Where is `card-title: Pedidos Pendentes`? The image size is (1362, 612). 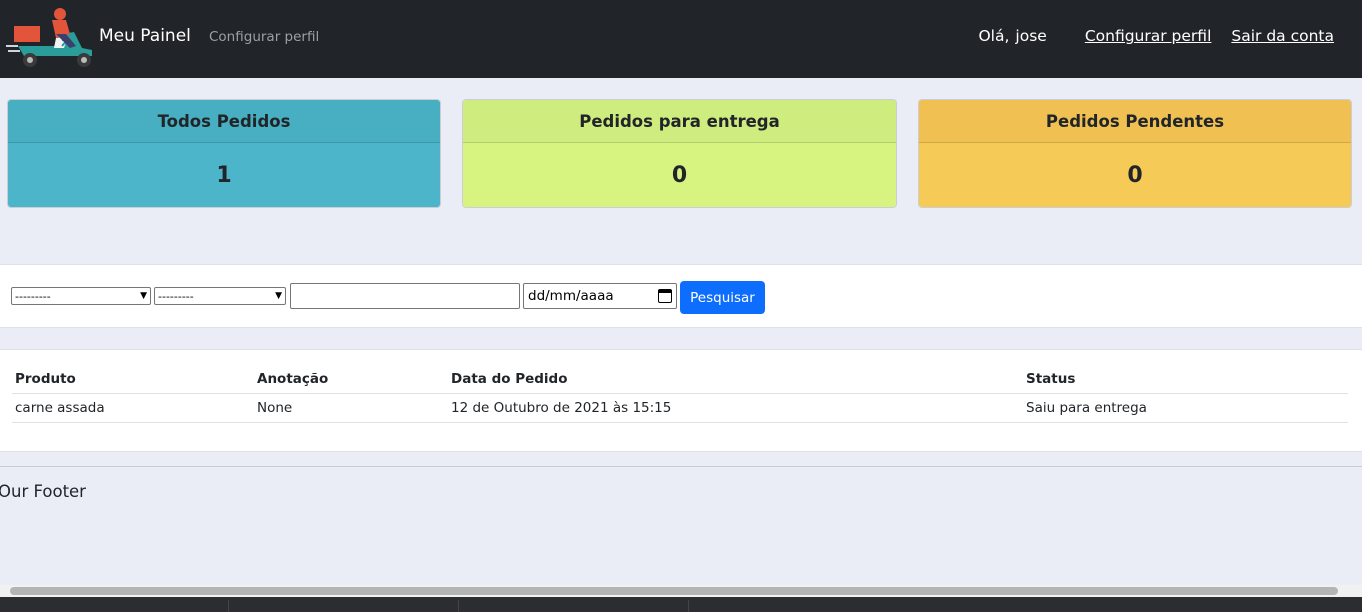 card-title: Pedidos Pendentes is located at coordinates (1135, 121).